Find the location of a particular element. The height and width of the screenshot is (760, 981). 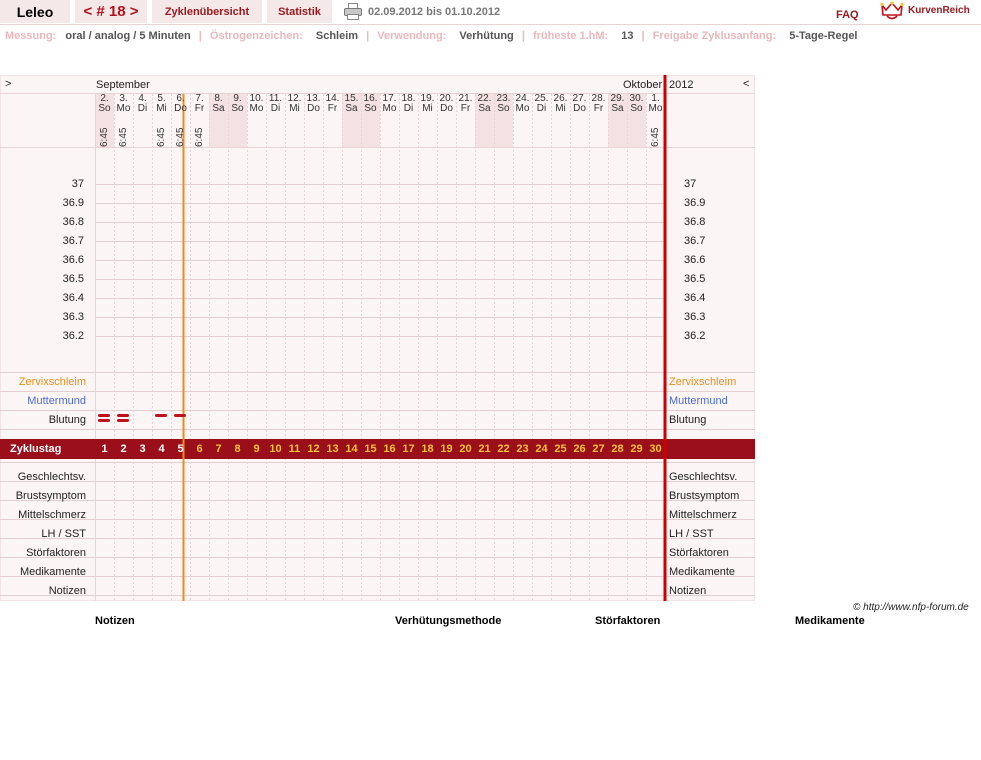

cycle-day-number: 22 is located at coordinates (503, 449).